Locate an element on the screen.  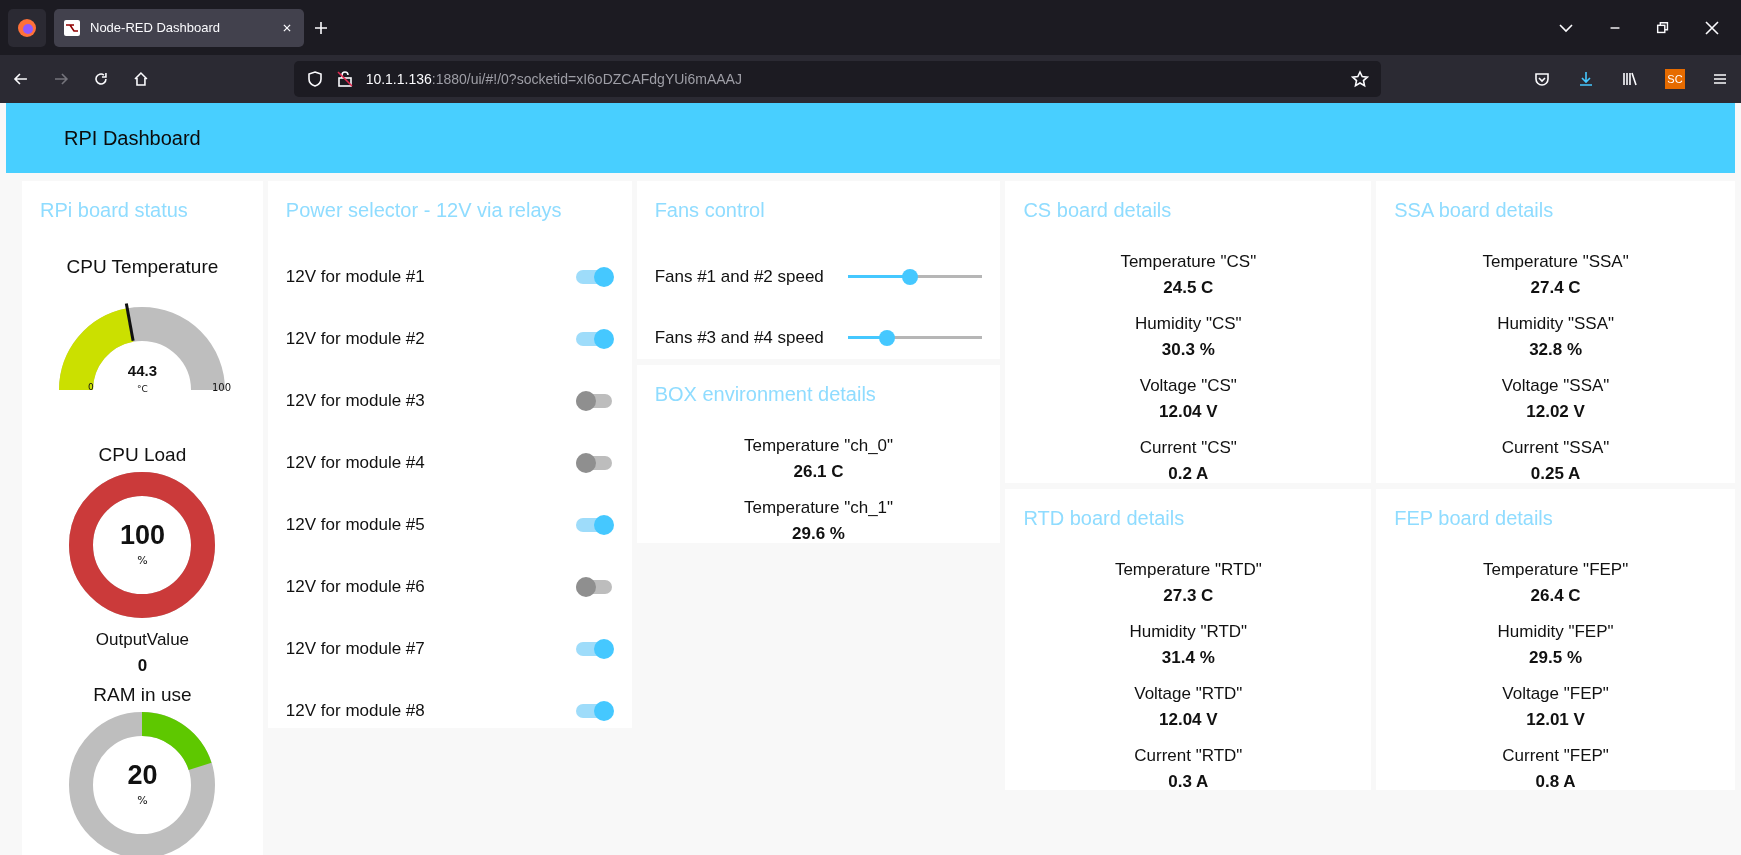
download-icon is located at coordinates (1586, 79).